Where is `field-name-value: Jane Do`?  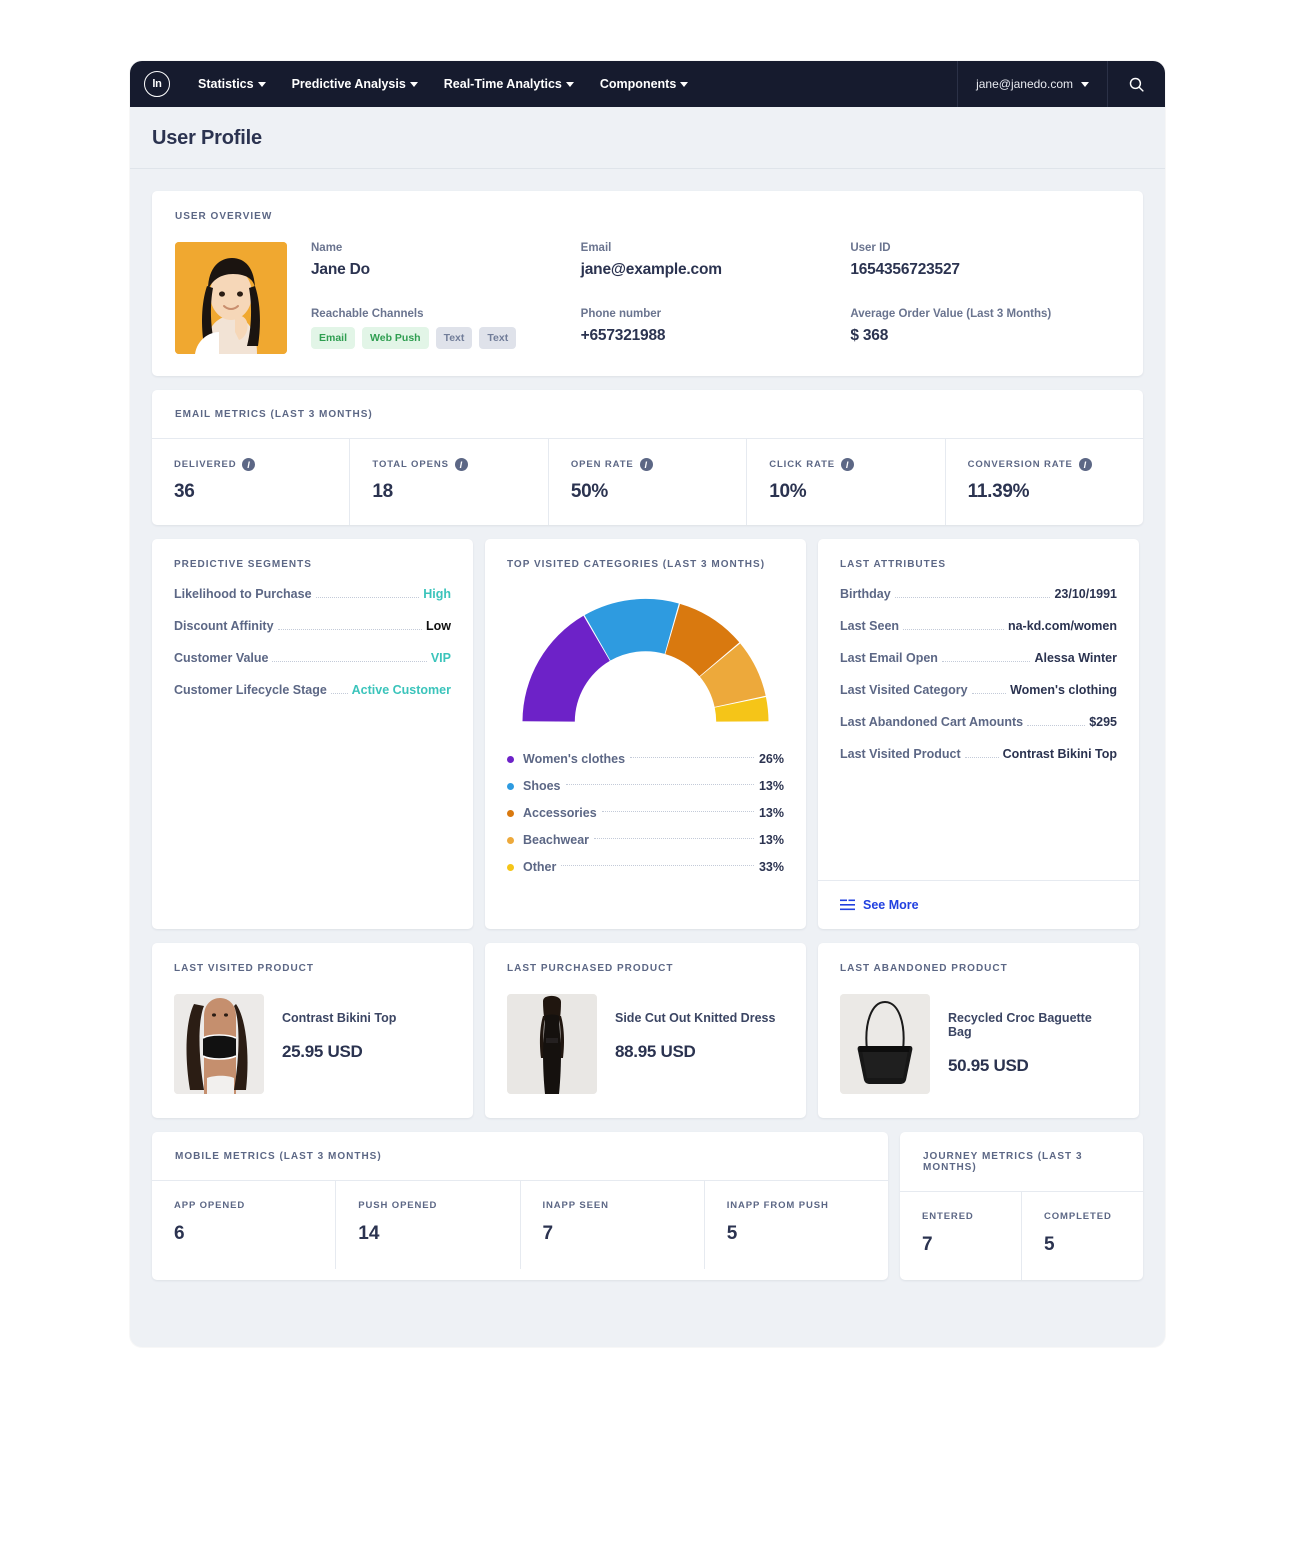
field-name-value: Jane Do is located at coordinates (340, 269).